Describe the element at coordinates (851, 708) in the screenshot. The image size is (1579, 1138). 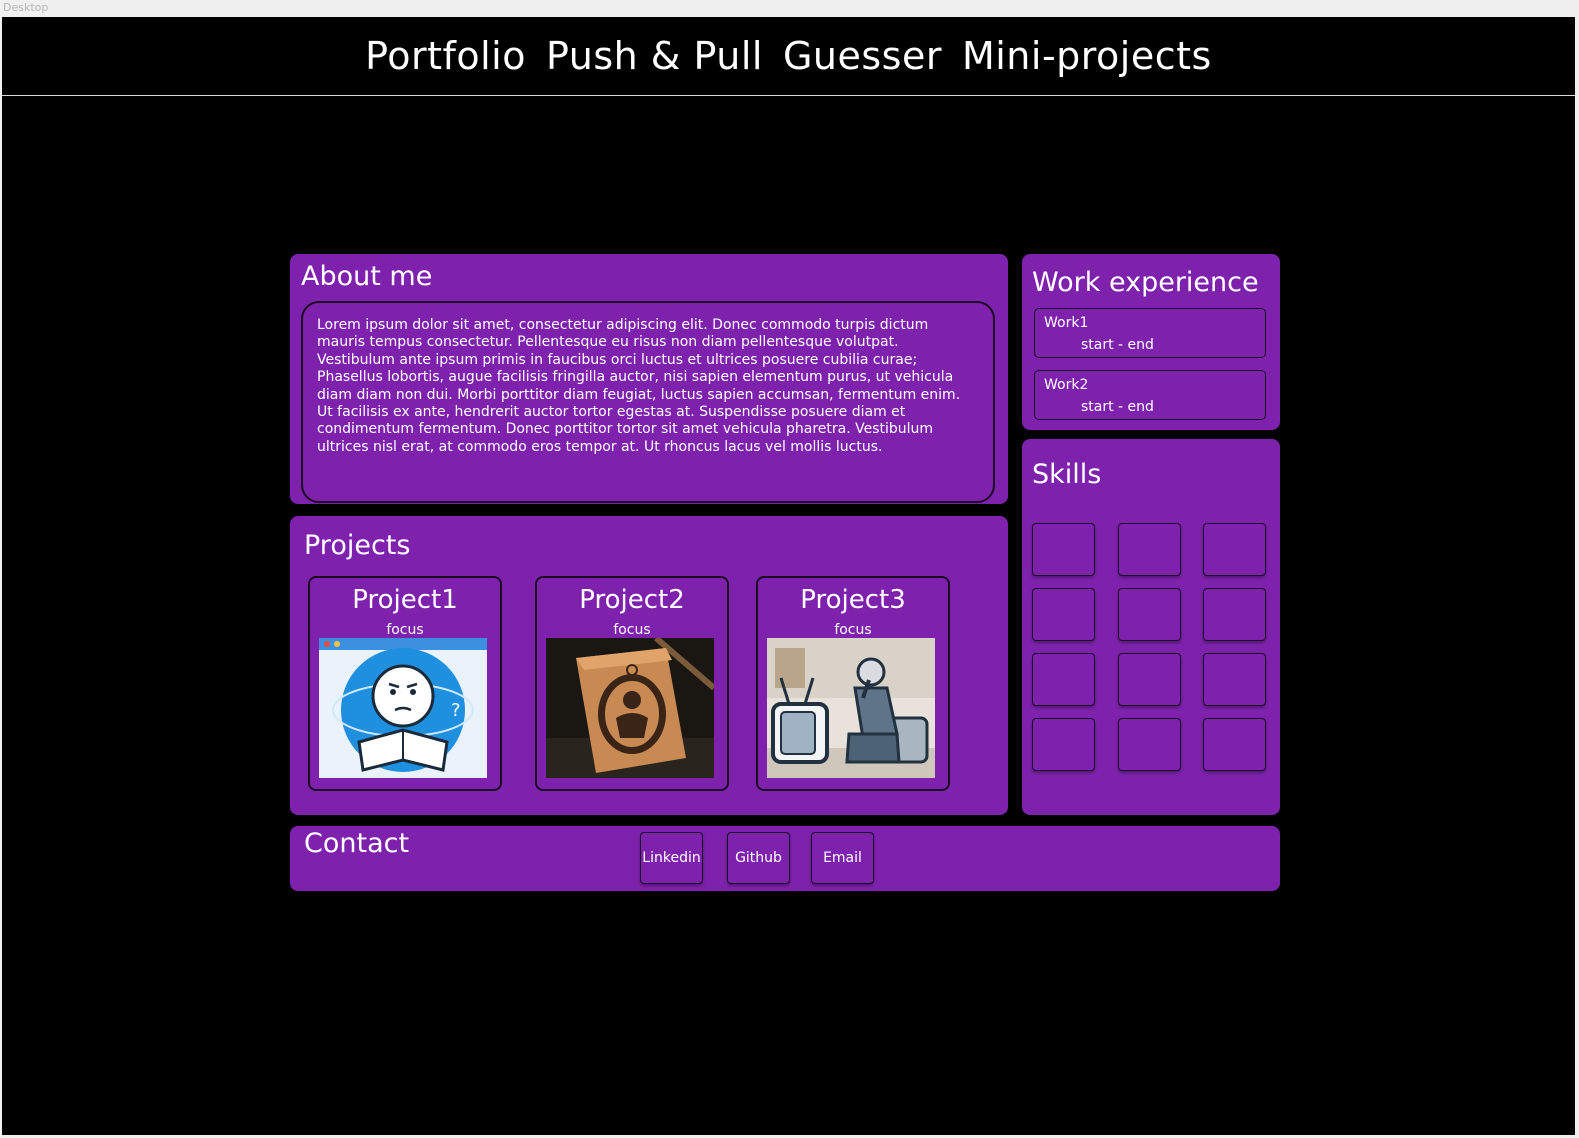
I see `man-with-tv-icon` at that location.